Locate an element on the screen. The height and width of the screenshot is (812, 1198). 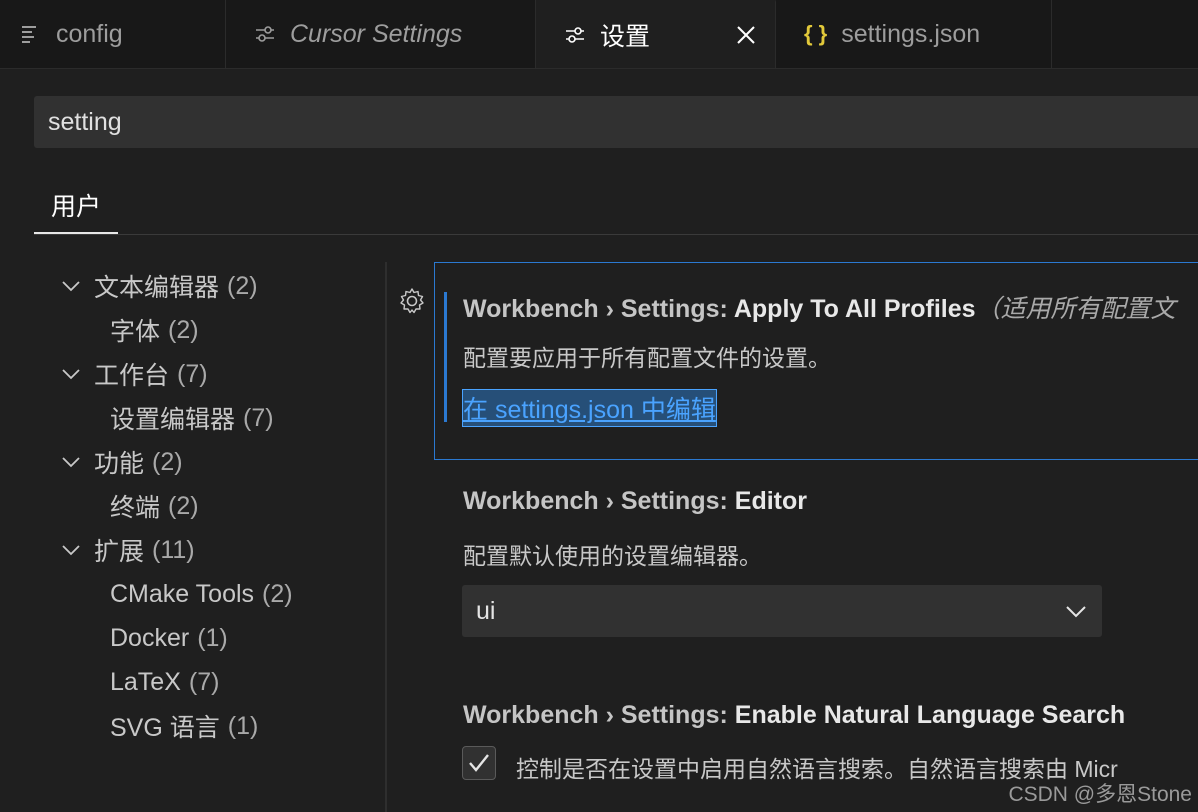
setting-title: Workbench › Settings: Editor is located at coordinates (635, 501).